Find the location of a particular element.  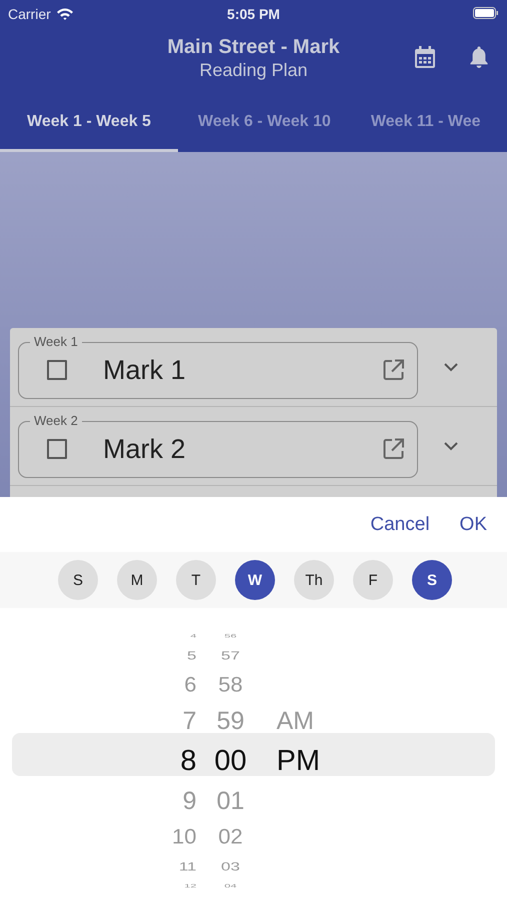

wheel-value: 02 is located at coordinates (230, 837).